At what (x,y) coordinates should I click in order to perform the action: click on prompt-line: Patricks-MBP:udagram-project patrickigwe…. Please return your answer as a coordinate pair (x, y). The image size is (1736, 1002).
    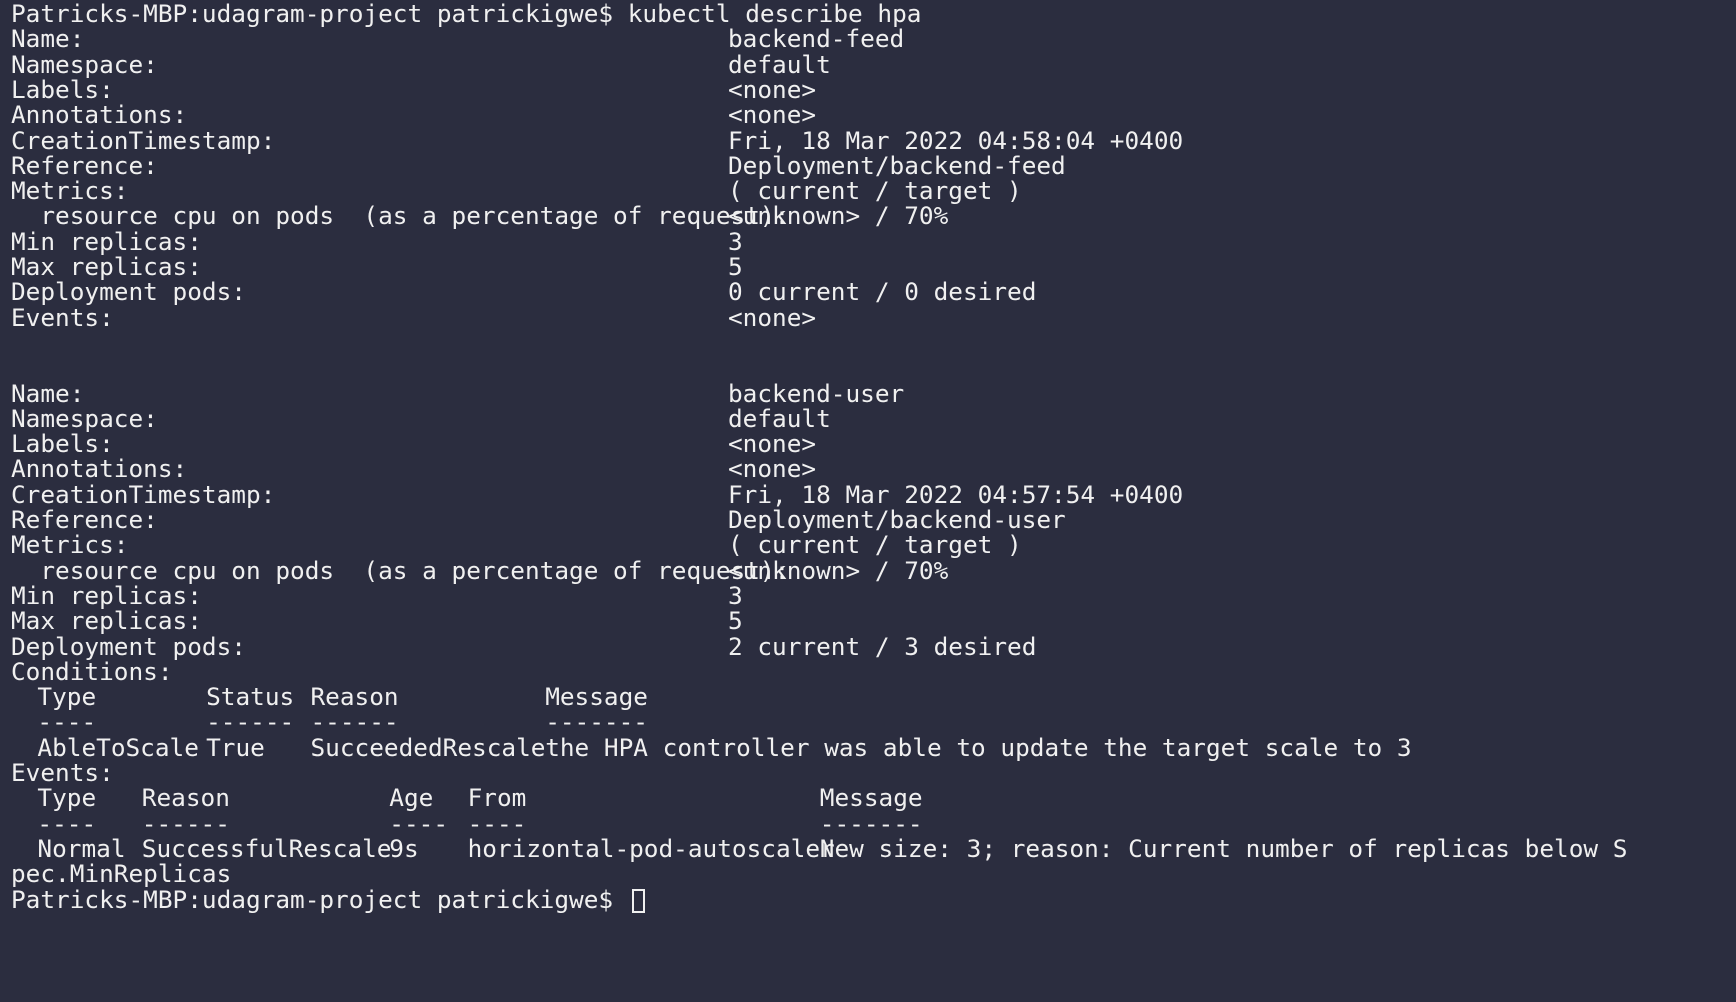
    Looking at the image, I should click on (328, 899).